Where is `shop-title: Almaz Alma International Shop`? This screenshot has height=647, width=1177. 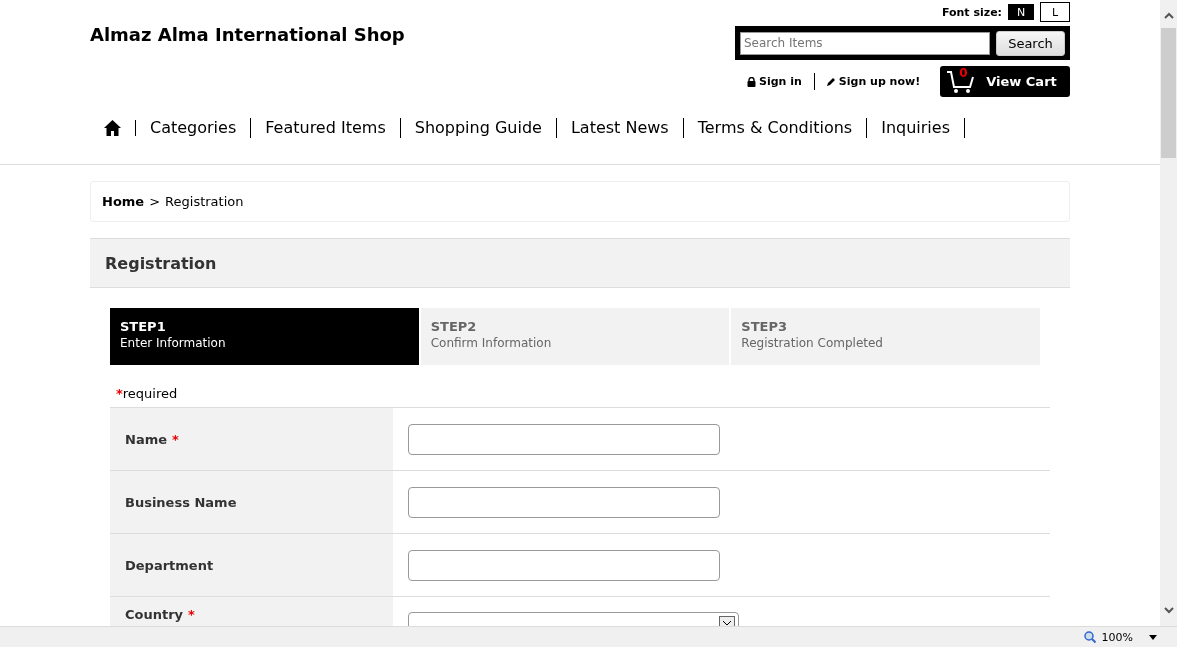
shop-title: Almaz Alma International Shop is located at coordinates (247, 35).